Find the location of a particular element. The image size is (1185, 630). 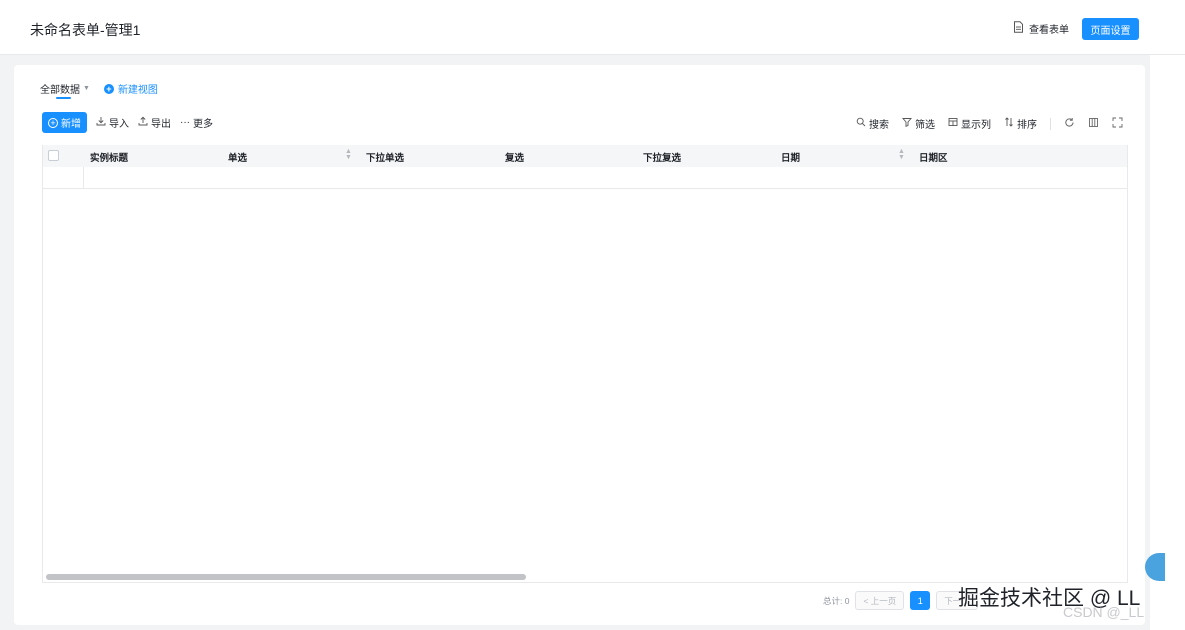

caret-down-icon: ▼ is located at coordinates (86, 88).